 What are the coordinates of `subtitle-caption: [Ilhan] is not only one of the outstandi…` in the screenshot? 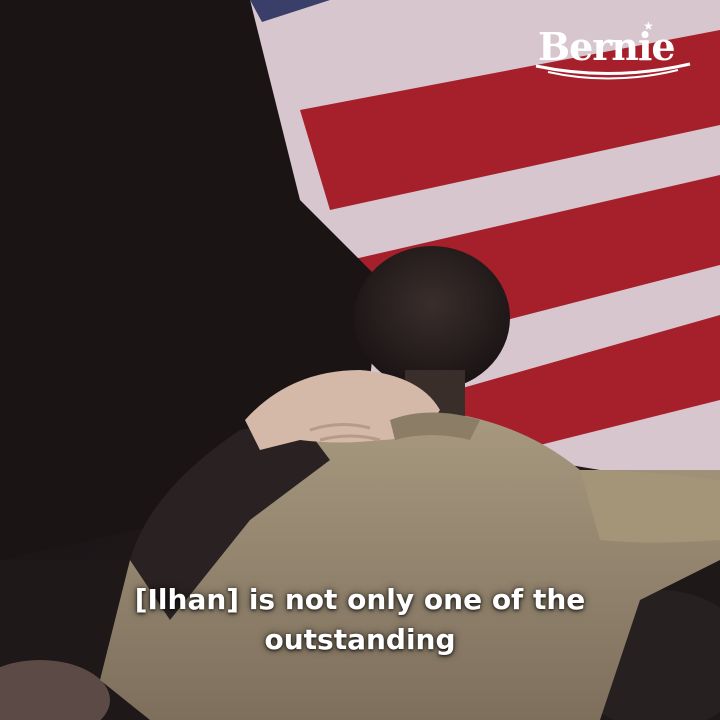 It's located at (360, 620).